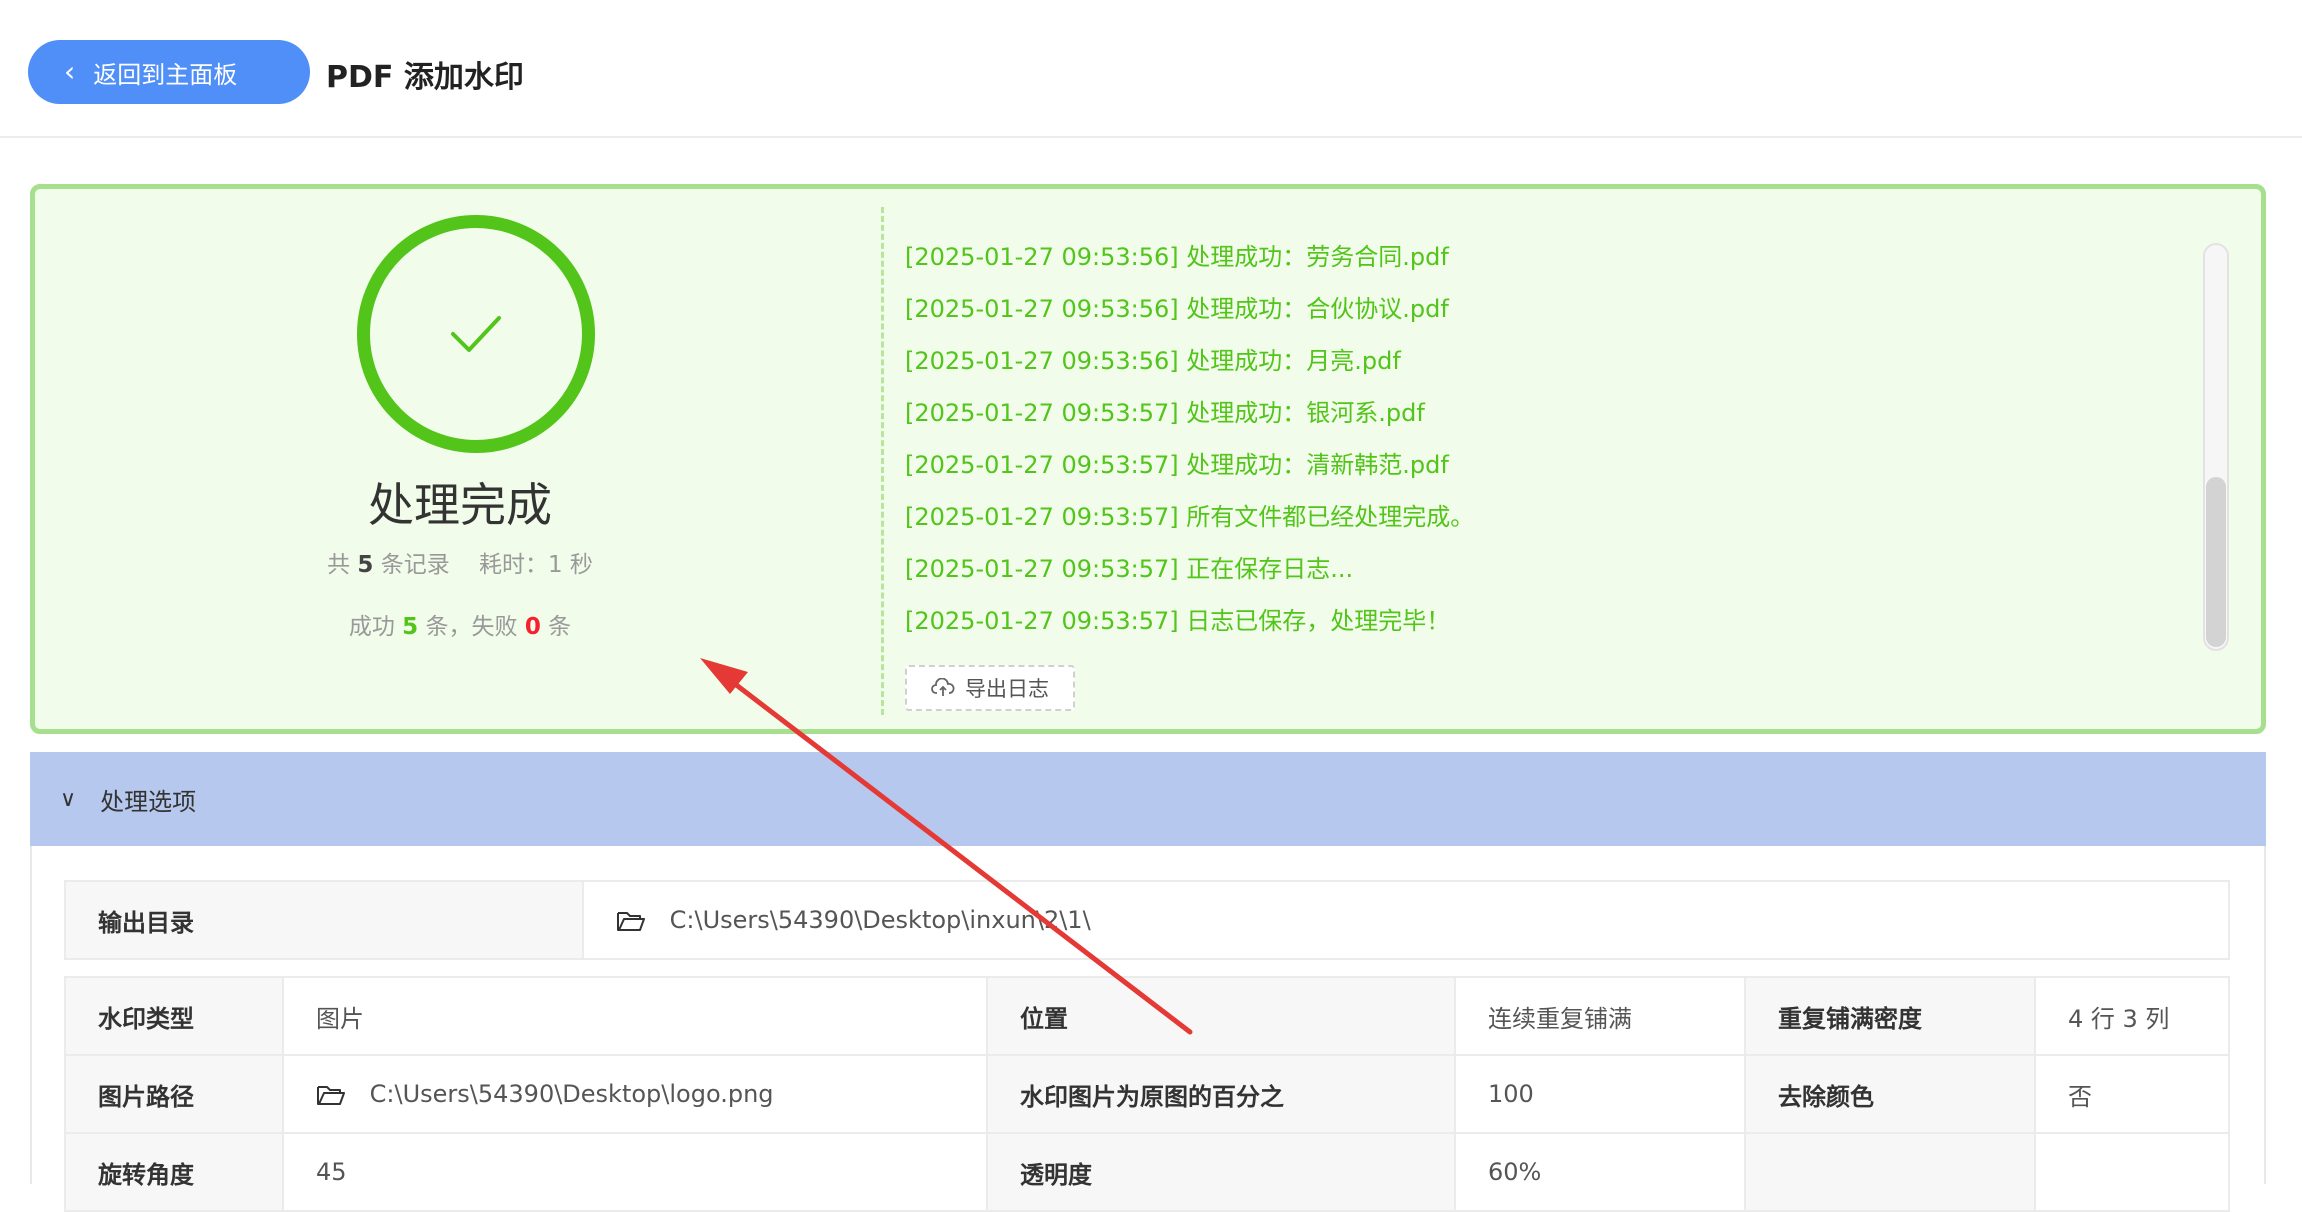 This screenshot has width=2302, height=1212. I want to click on chevron-down-icon: ∨, so click(68, 799).